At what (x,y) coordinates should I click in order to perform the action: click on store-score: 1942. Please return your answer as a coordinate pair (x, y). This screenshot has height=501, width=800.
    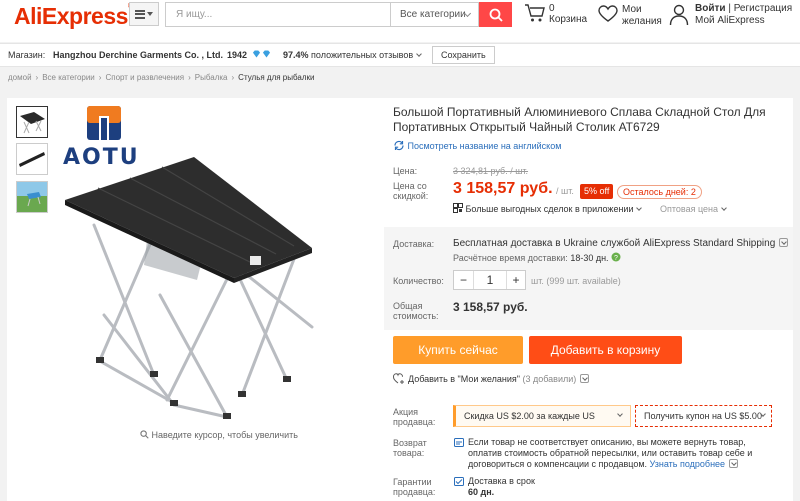
    Looking at the image, I should click on (237, 55).